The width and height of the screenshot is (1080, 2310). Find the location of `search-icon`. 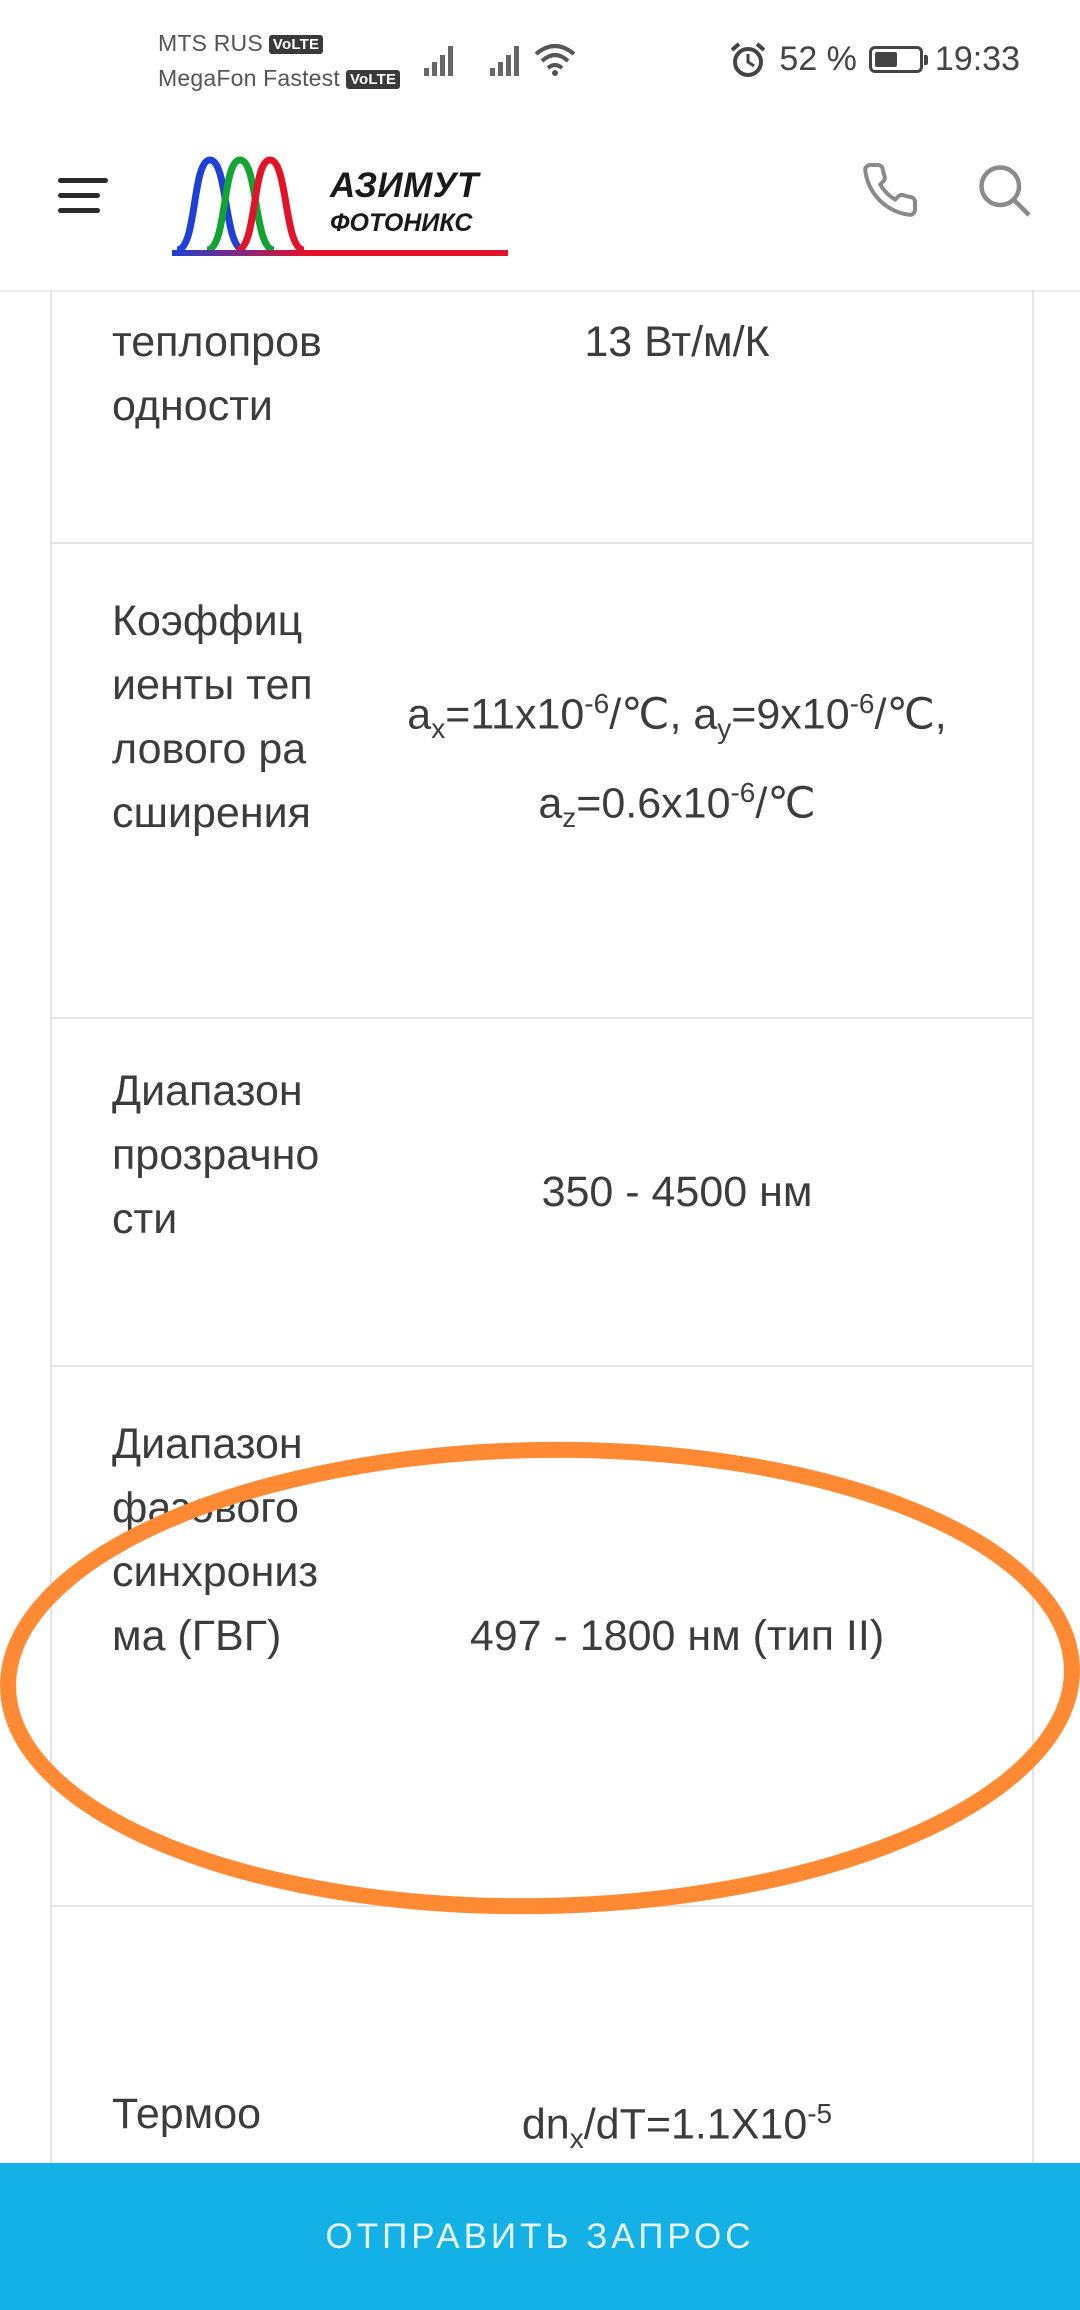

search-icon is located at coordinates (1004, 190).